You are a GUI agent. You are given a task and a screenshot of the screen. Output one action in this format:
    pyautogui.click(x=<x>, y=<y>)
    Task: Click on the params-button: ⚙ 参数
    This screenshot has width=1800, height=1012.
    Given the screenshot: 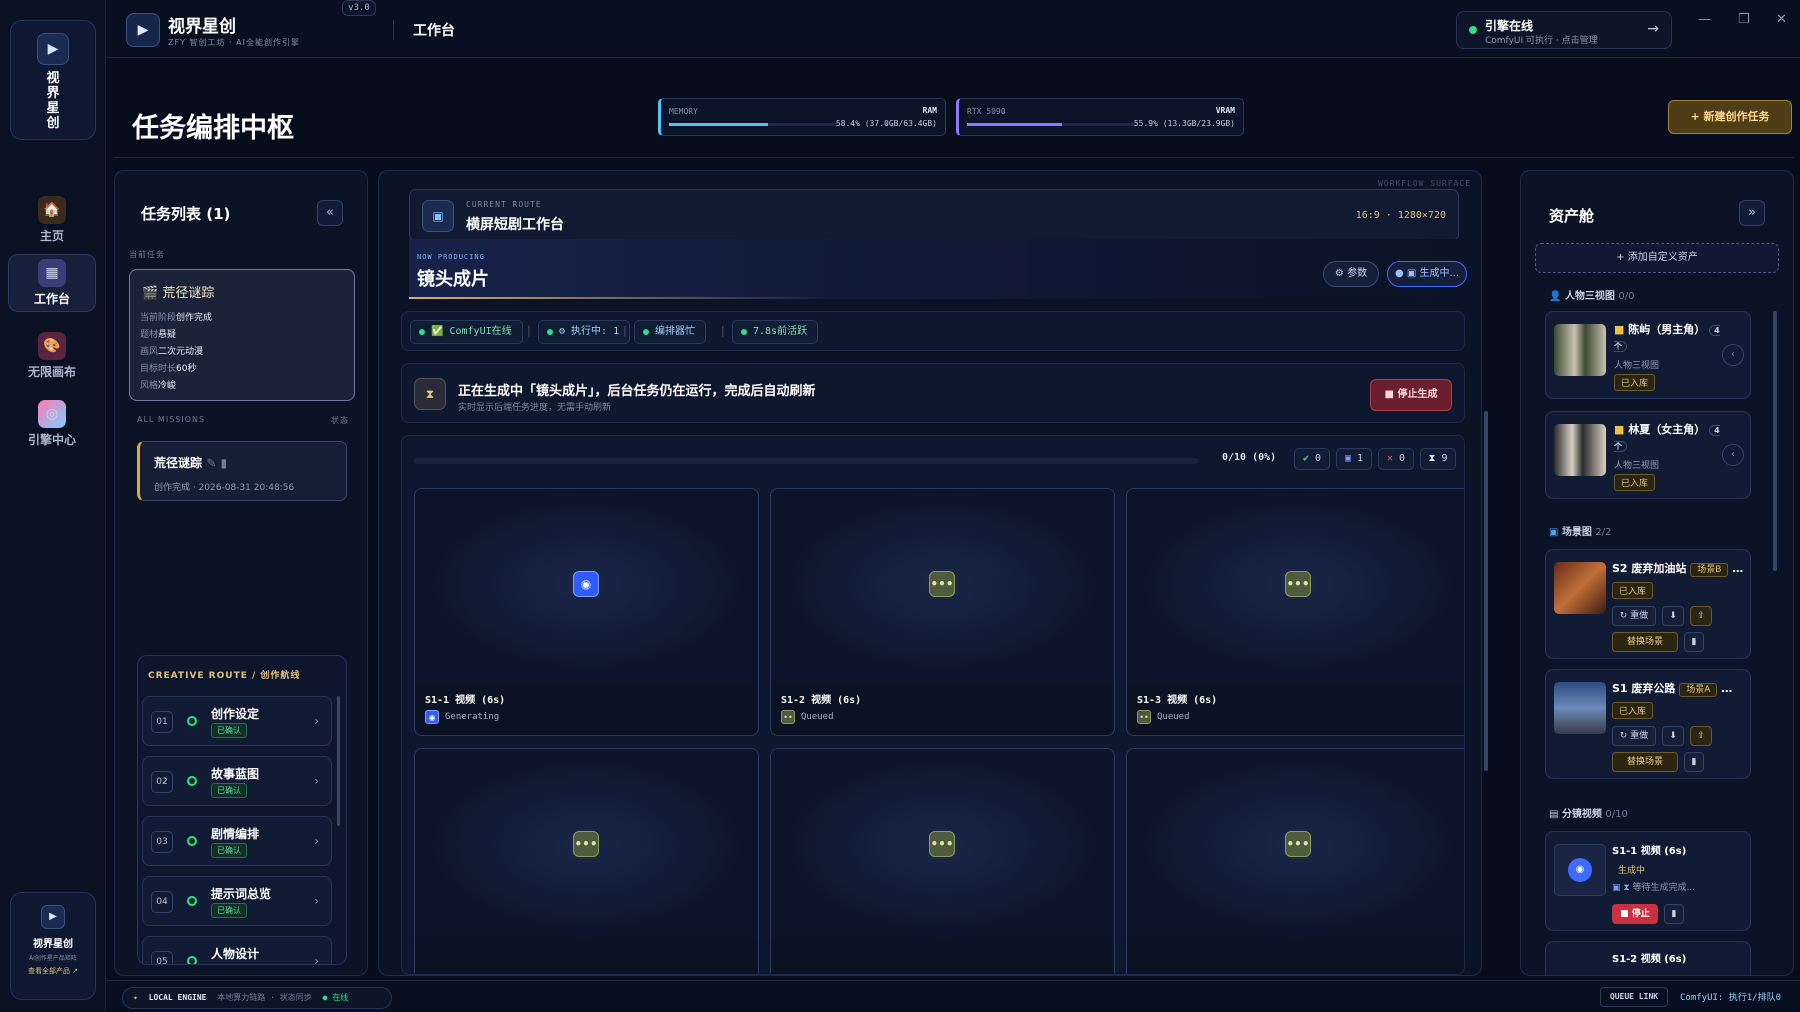 What is the action you would take?
    pyautogui.click(x=1351, y=274)
    